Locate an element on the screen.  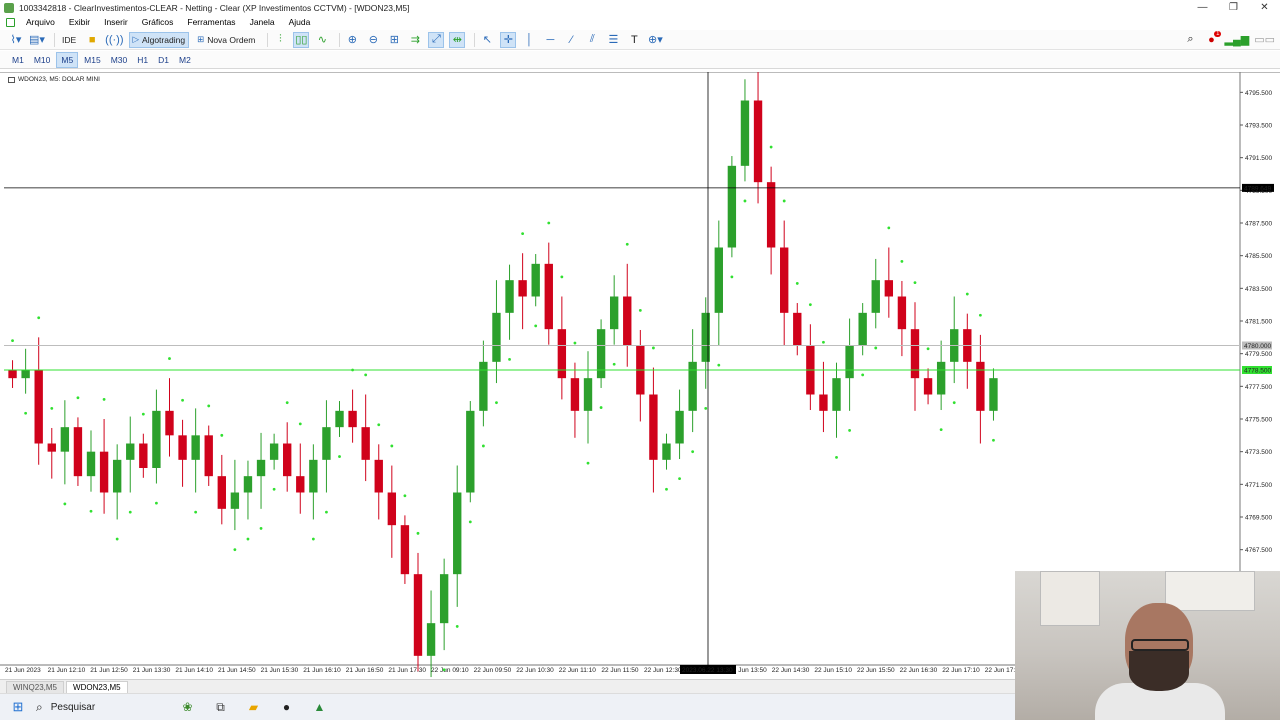
zoom-in-icon: ⊕ is located at coordinates (352, 40).